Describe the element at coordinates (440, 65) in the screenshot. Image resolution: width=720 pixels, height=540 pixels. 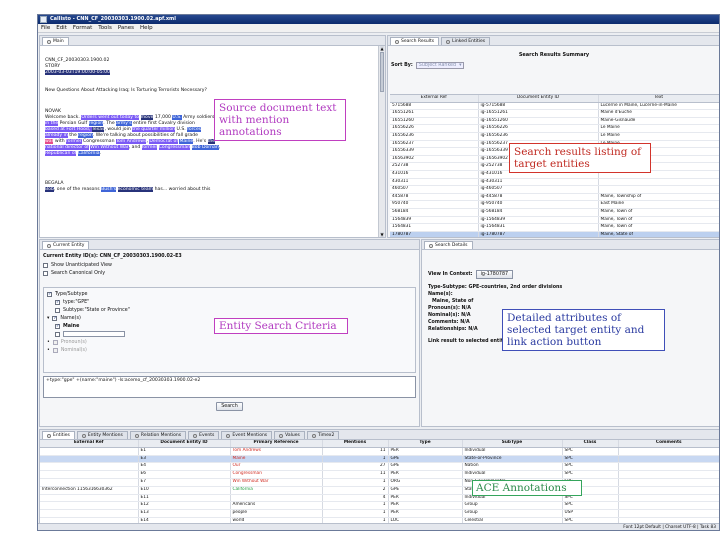
I see `sort-select: Subject Ranked ▾` at that location.